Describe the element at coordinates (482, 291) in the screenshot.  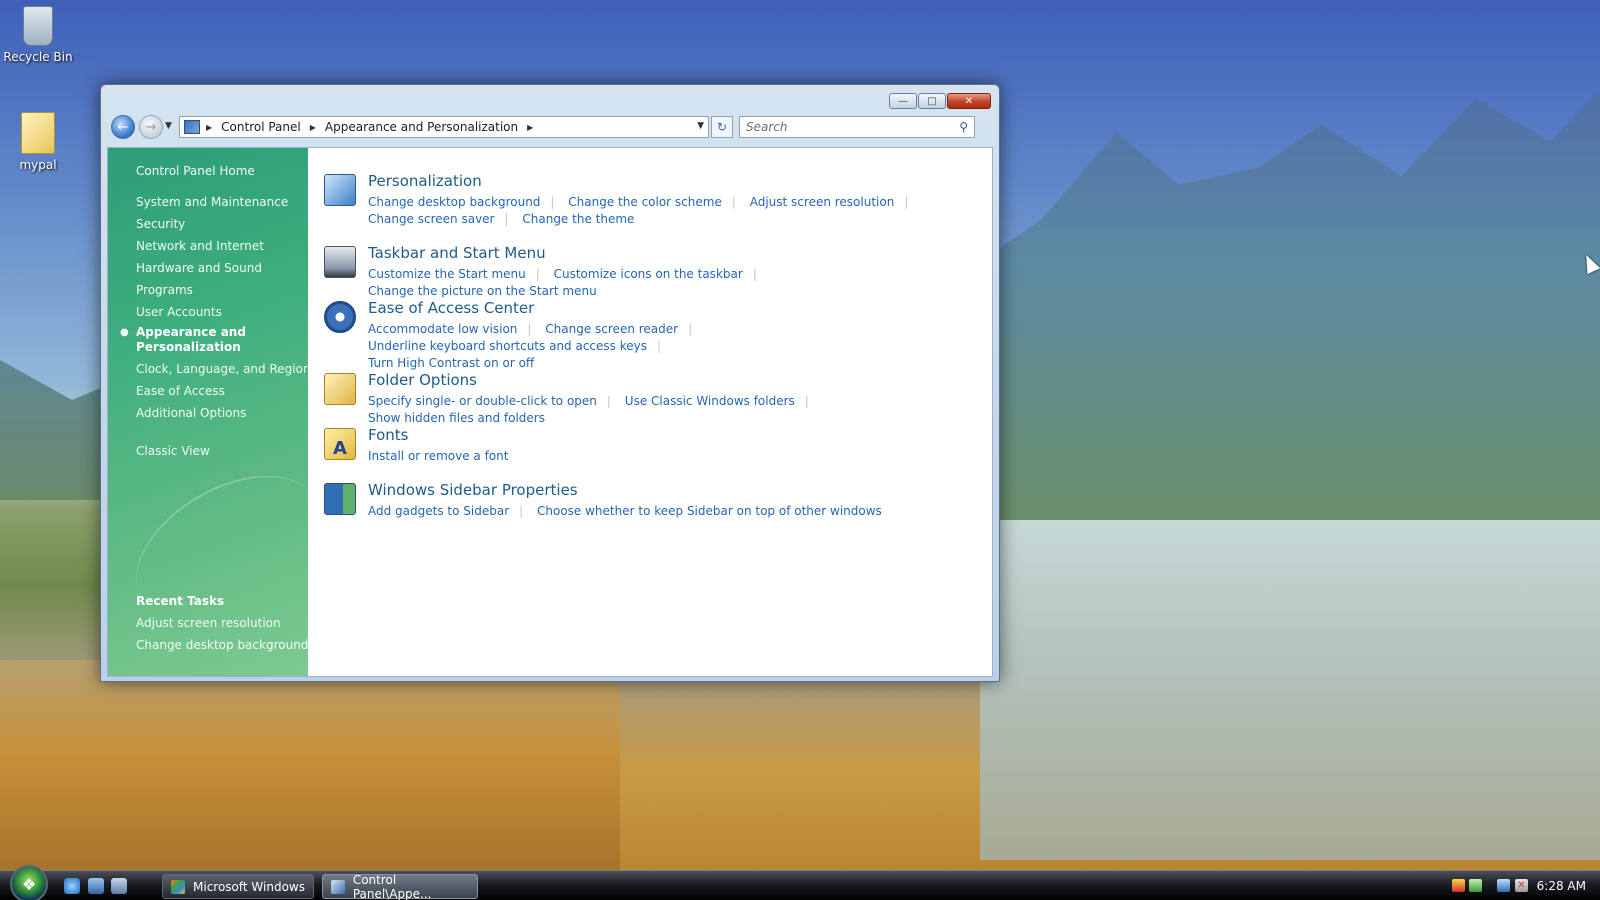
I see `task-link: Change the picture on the Start menu` at that location.